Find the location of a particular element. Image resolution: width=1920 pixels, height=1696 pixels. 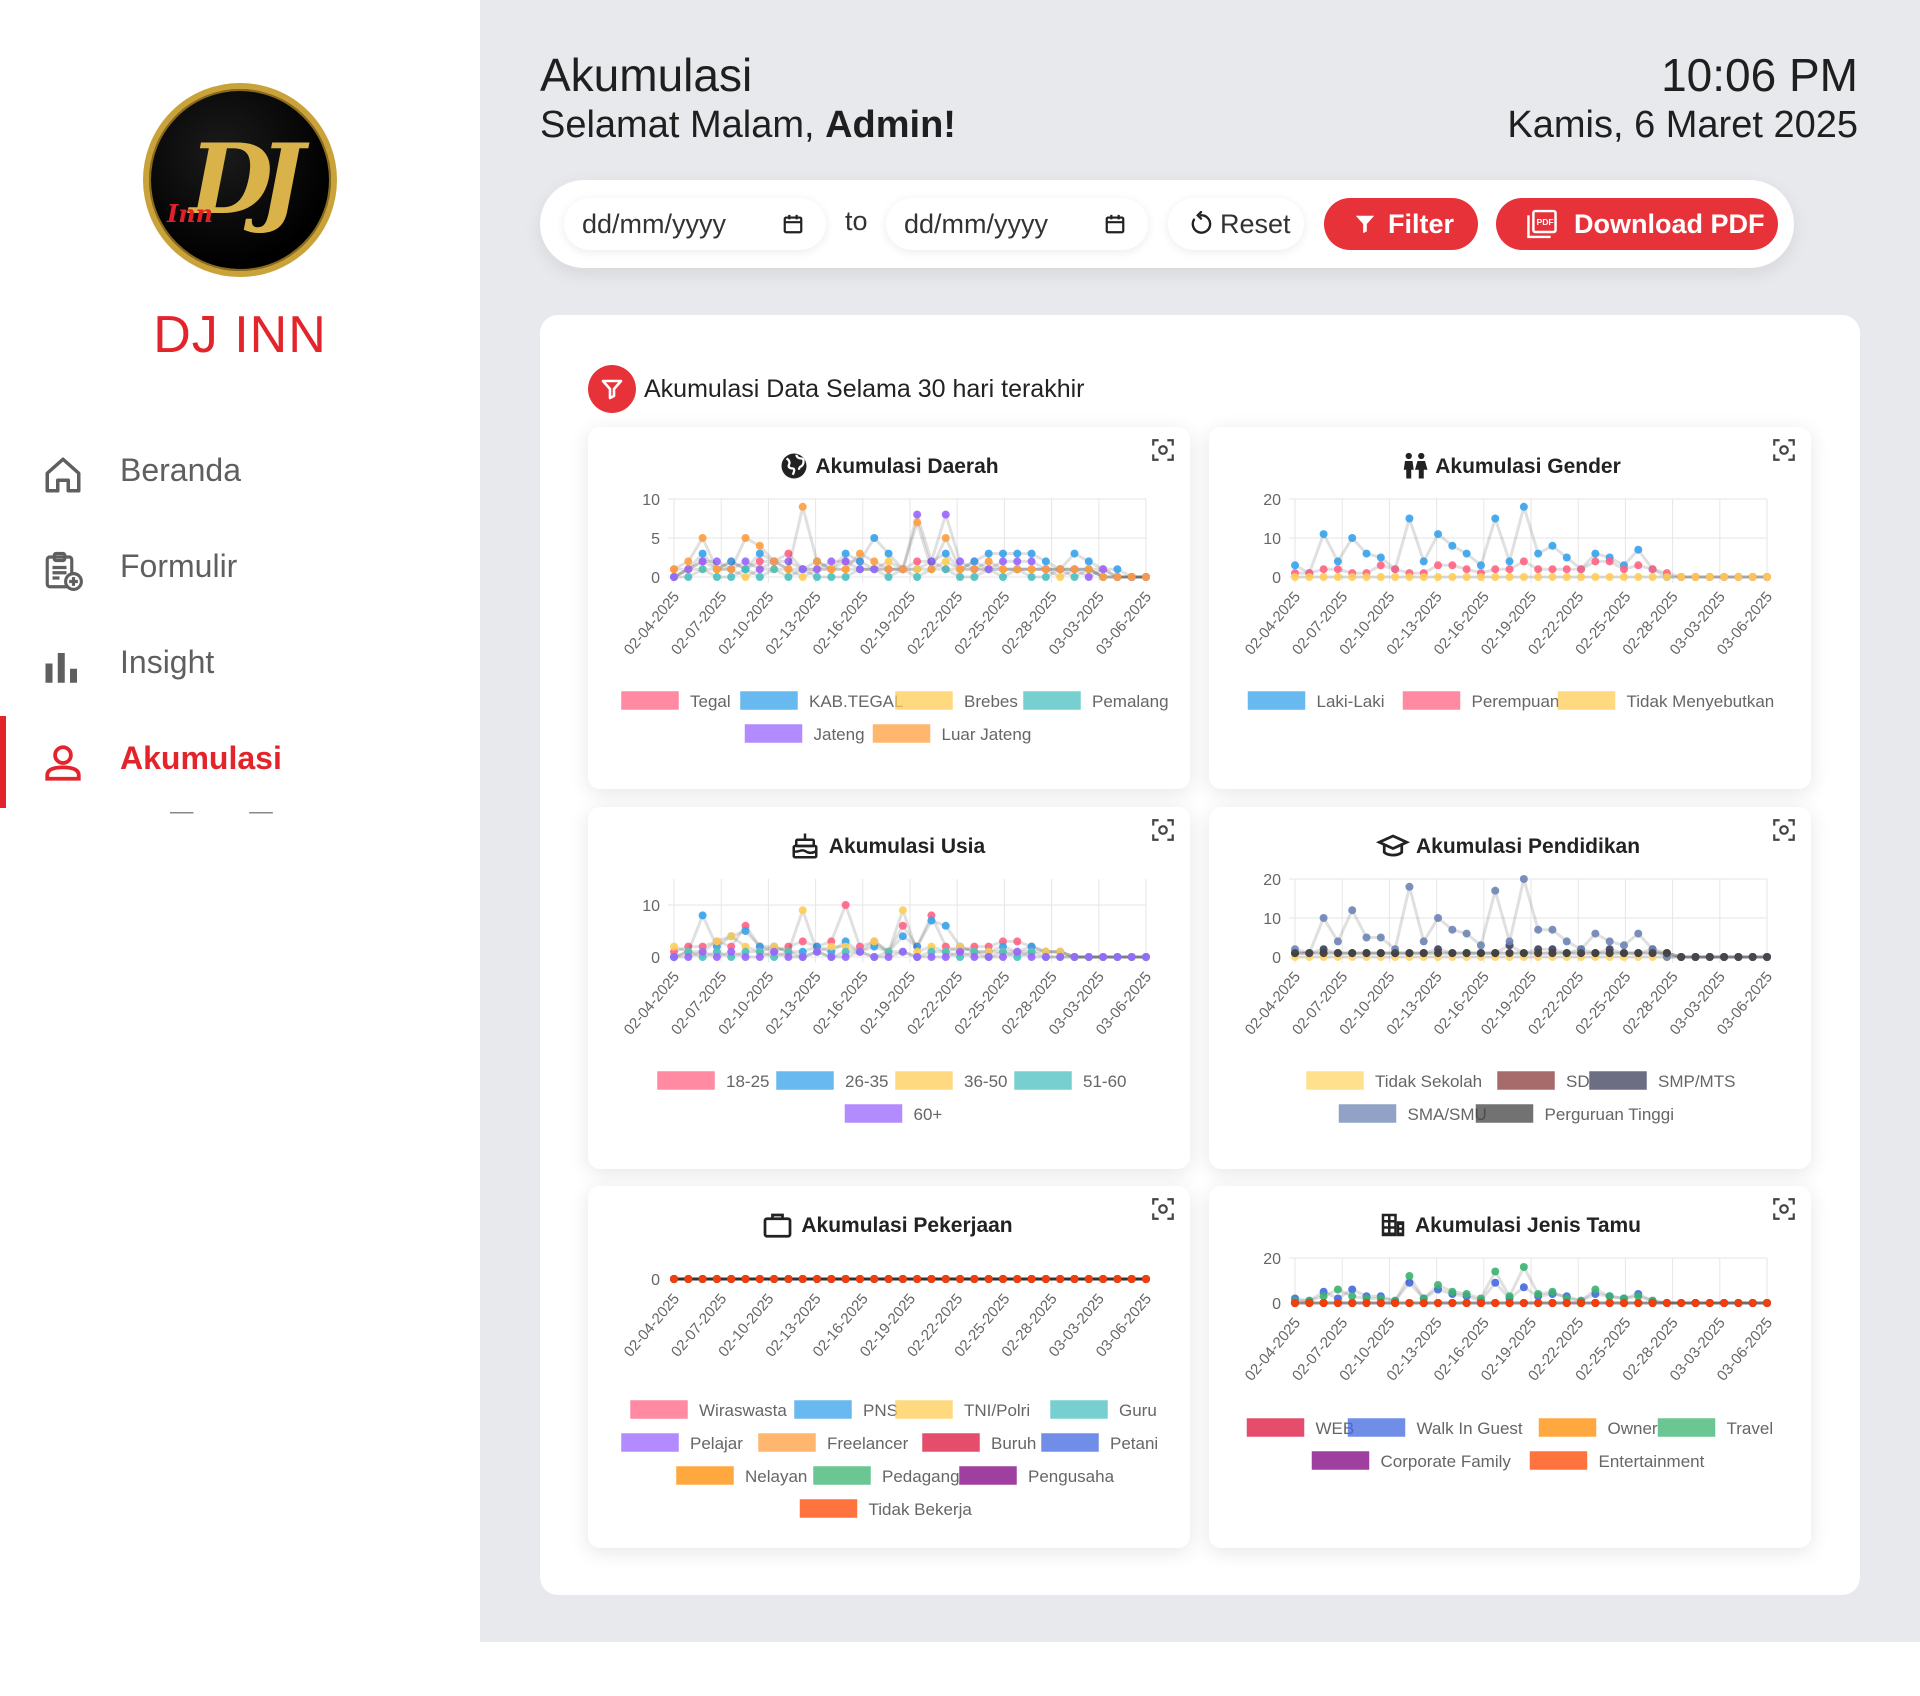

reset-button: Reset is located at coordinates (1236, 224).